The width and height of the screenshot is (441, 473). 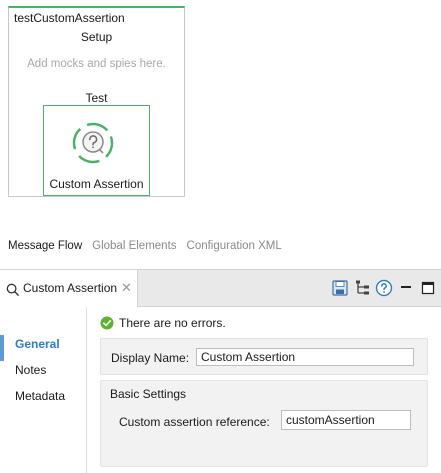 I want to click on minimize-icon, so click(x=406, y=288).